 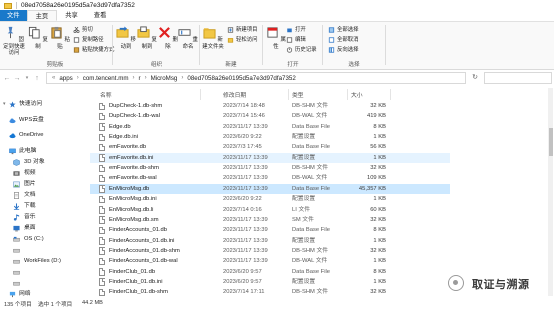 What do you see at coordinates (55, 65) in the screenshot?
I see `clipboard-group-label: 剪贴板` at bounding box center [55, 65].